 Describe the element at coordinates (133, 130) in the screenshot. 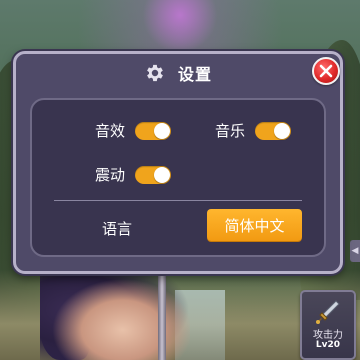

I see `sound-effects-row: 音效` at that location.